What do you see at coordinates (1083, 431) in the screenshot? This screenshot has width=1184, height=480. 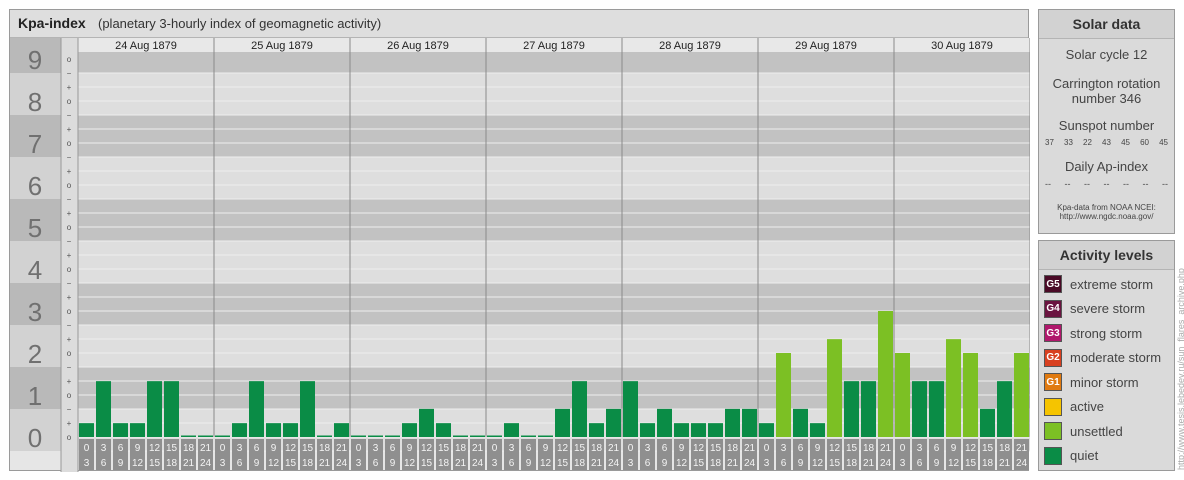 I see `activity-level-item: unsettled` at bounding box center [1083, 431].